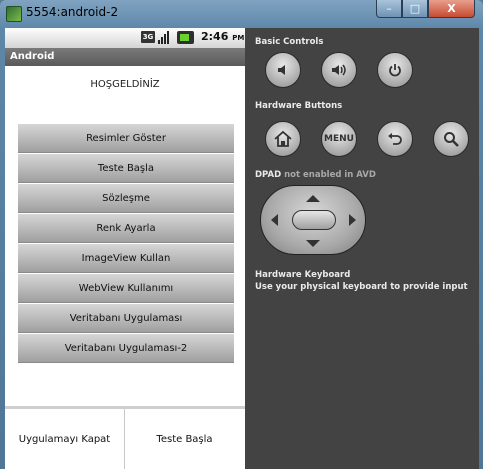  Describe the element at coordinates (165, 37) in the screenshot. I see `signal-strength-icon` at that location.